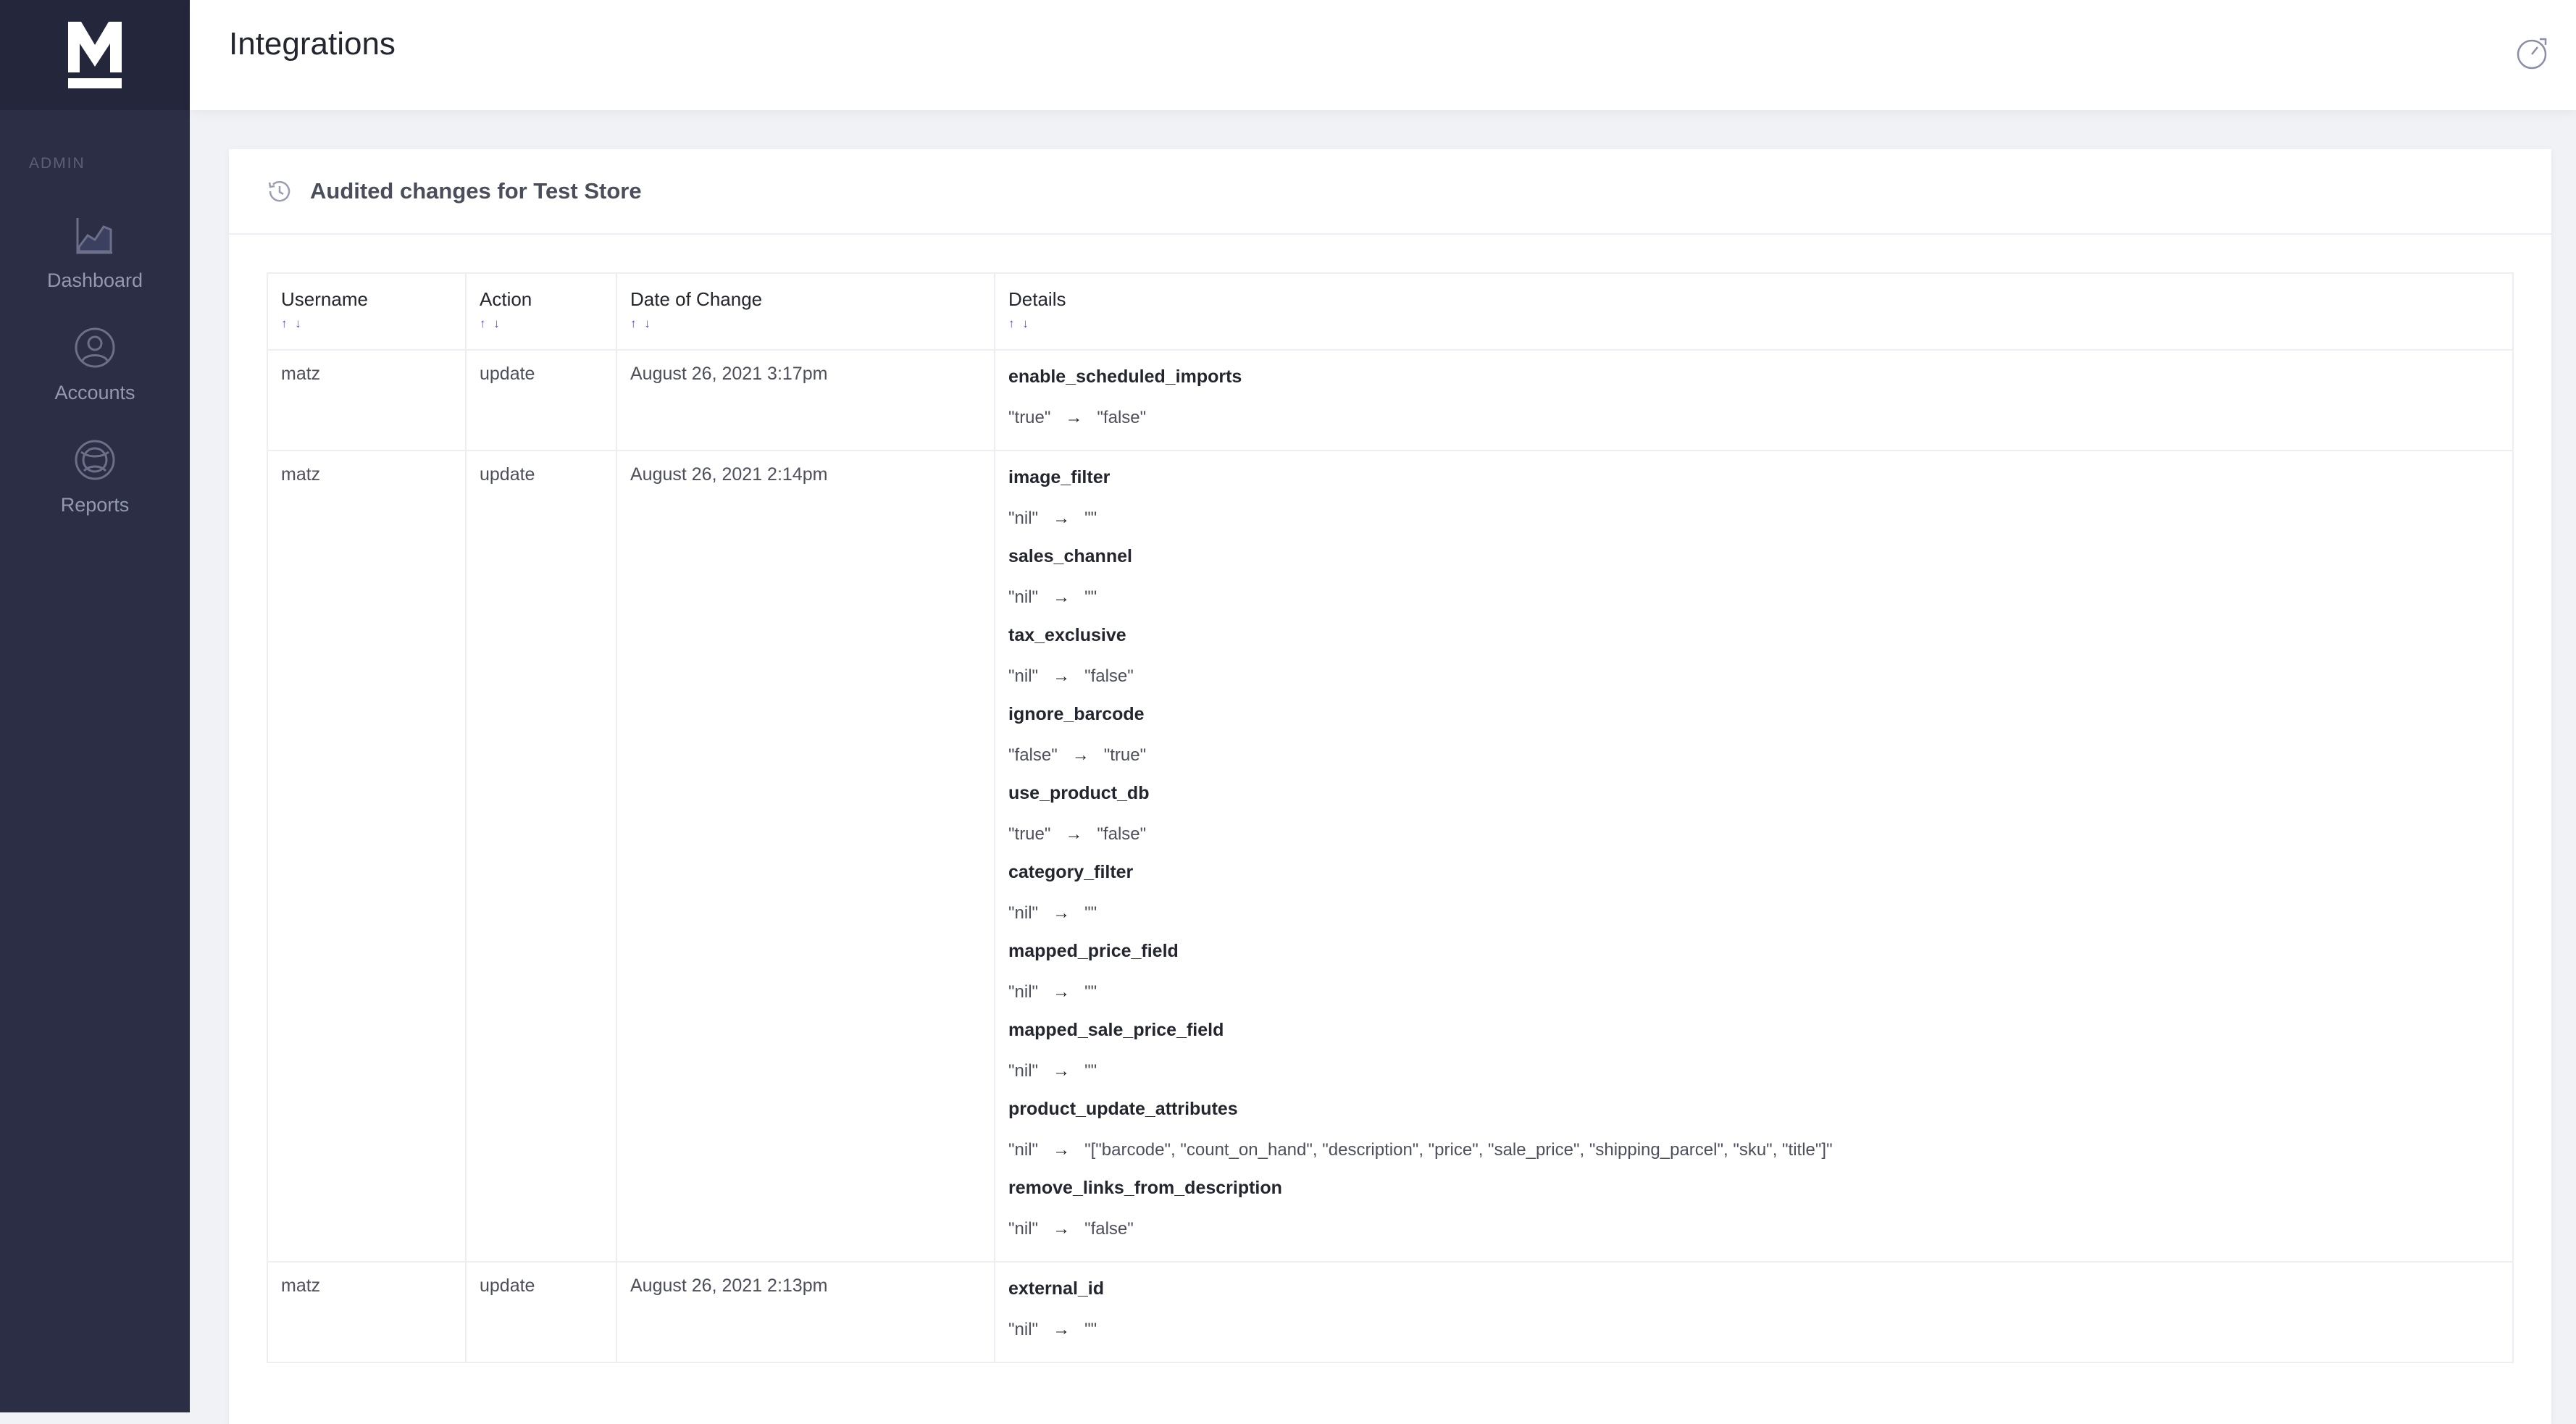  Describe the element at coordinates (95, 706) in the screenshot. I see `sidebar: ADMIN Dashboard Accounts Reports` at that location.